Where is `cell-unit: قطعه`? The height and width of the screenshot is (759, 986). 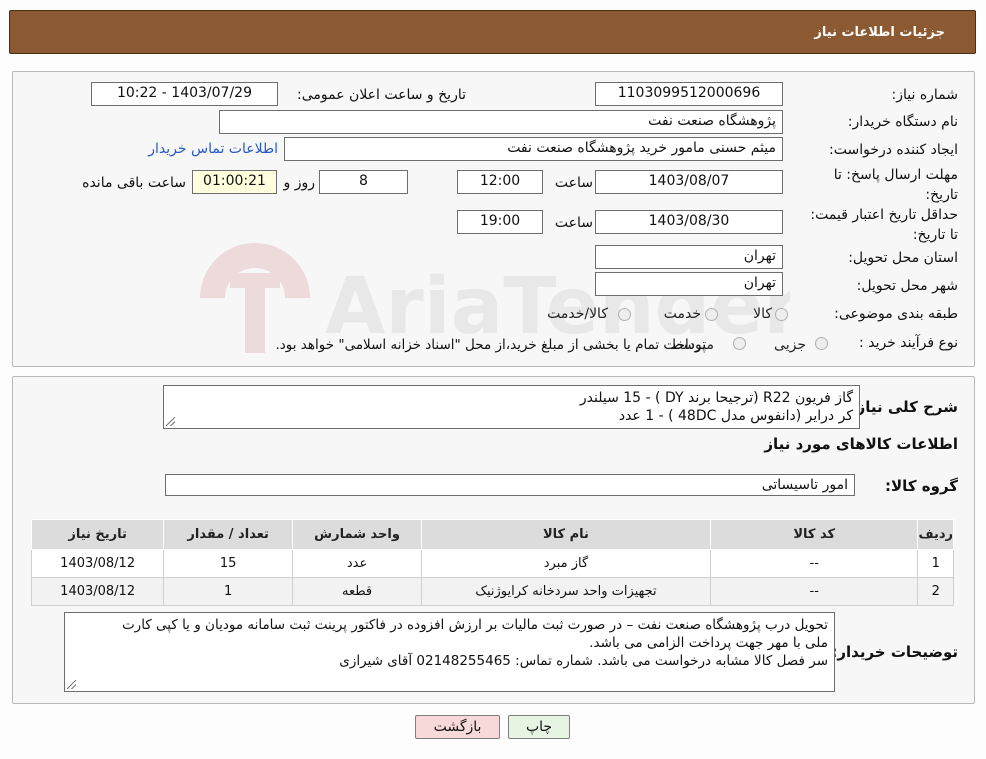
cell-unit: قطعه is located at coordinates (357, 591).